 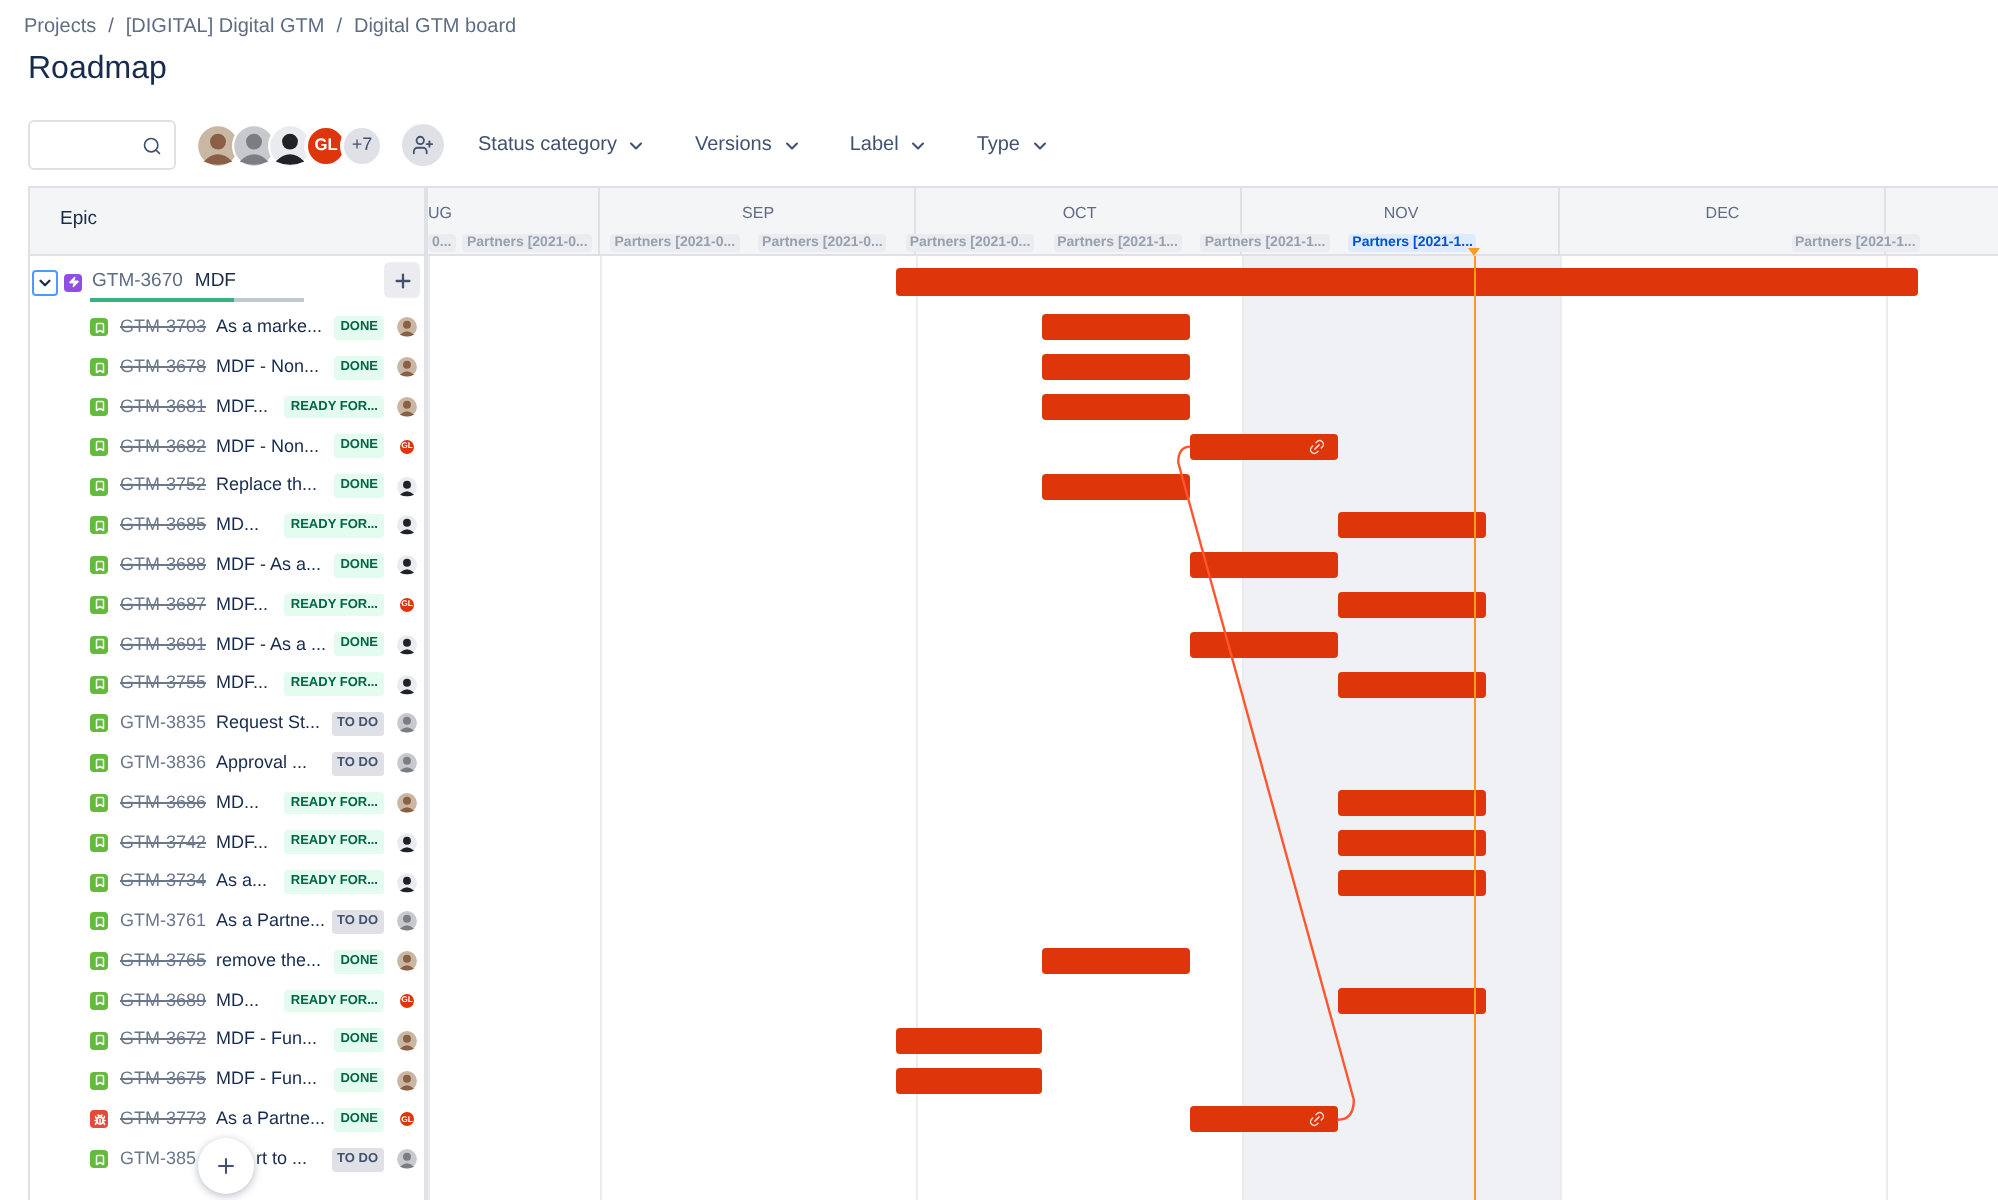 What do you see at coordinates (137, 282) in the screenshot?
I see `epic-key: GTM-3670` at bounding box center [137, 282].